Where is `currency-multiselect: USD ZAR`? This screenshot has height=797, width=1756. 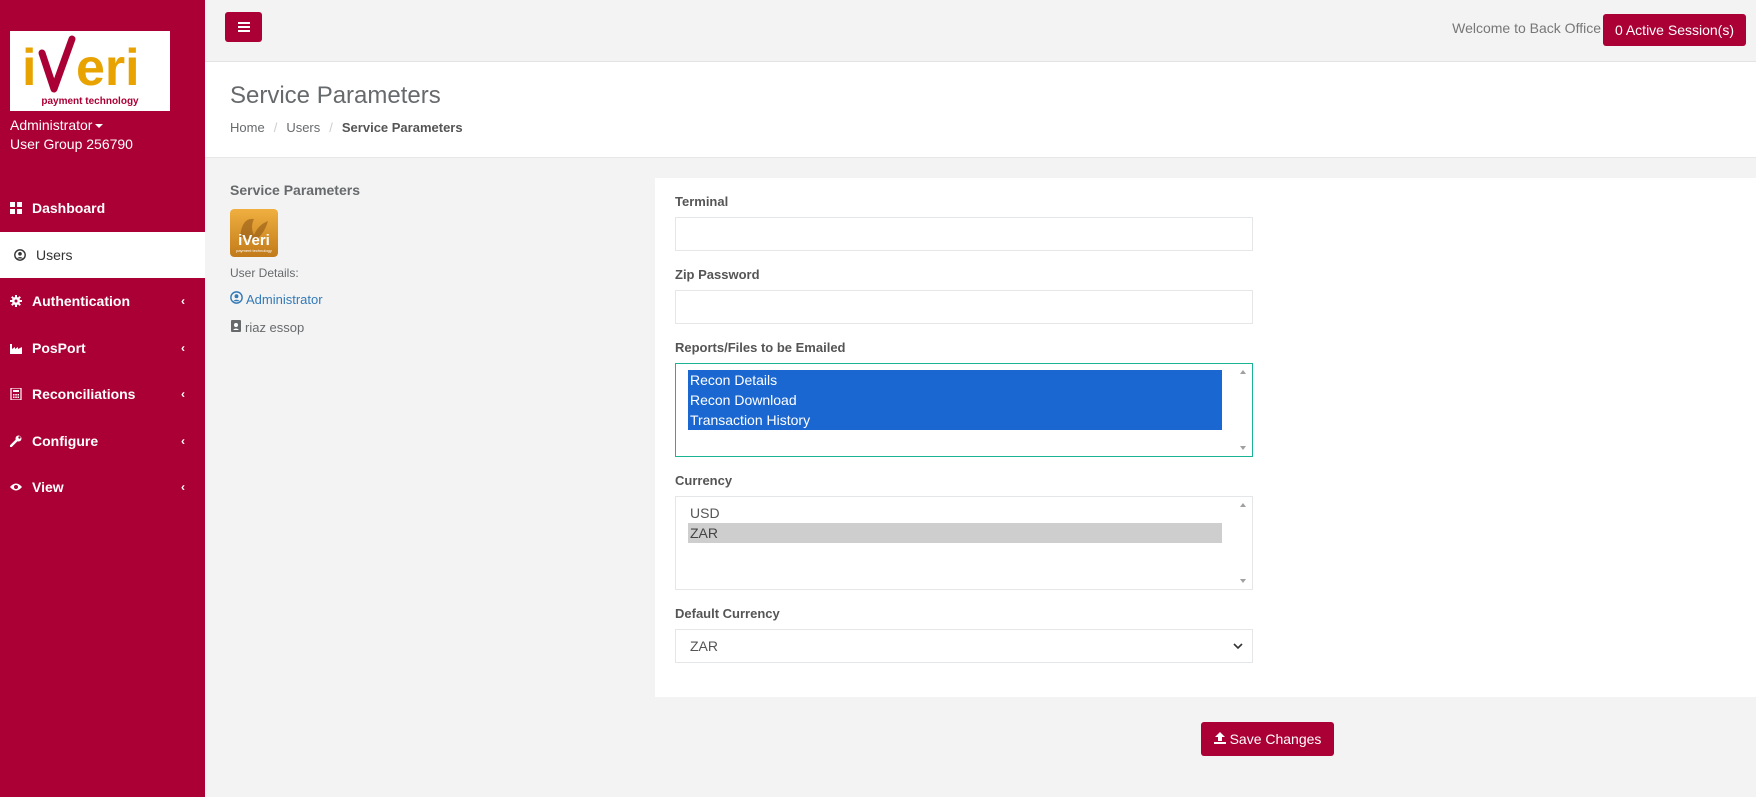
currency-multiselect: USD ZAR is located at coordinates (964, 543).